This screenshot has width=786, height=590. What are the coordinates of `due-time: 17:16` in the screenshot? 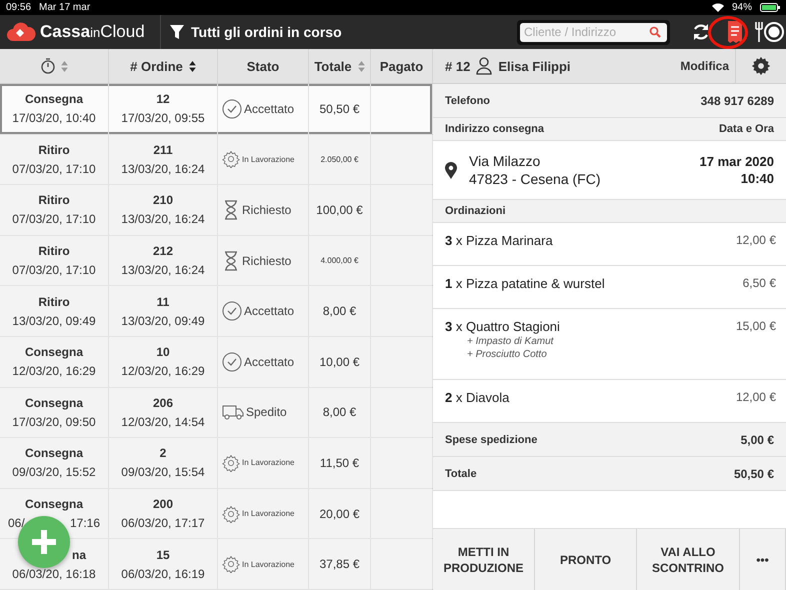 It's located at (85, 523).